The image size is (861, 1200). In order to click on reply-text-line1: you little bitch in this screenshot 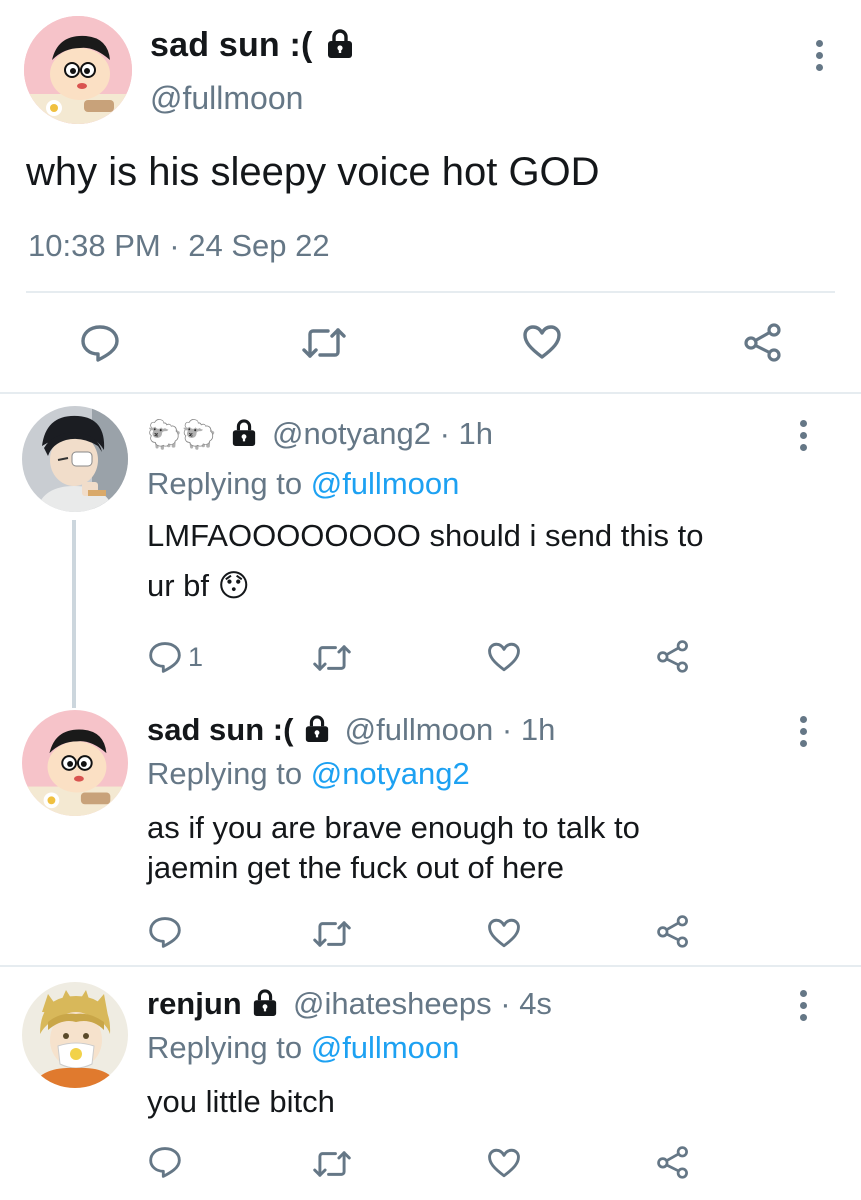, I will do `click(241, 1101)`.